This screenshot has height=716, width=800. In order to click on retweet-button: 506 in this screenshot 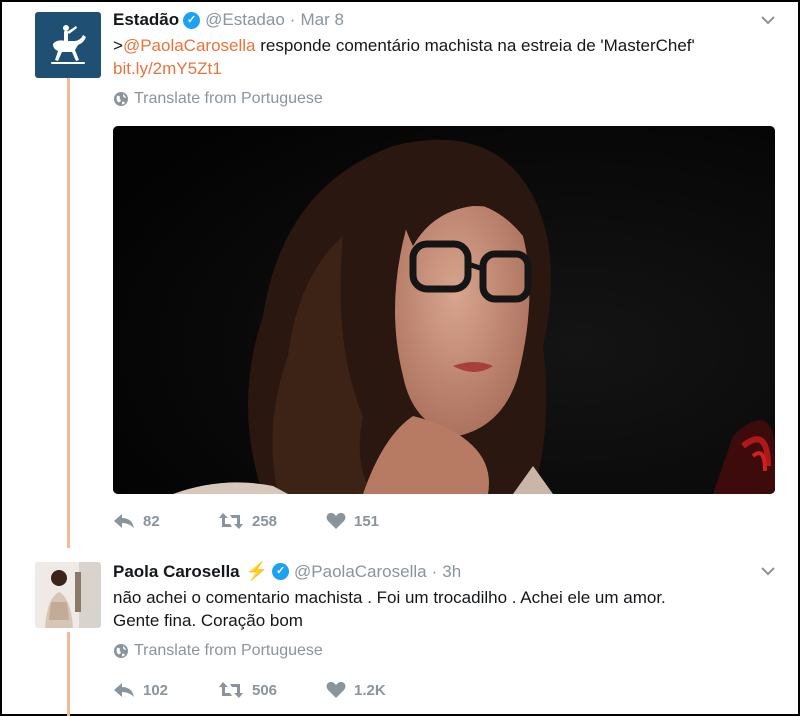, I will do `click(272, 690)`.